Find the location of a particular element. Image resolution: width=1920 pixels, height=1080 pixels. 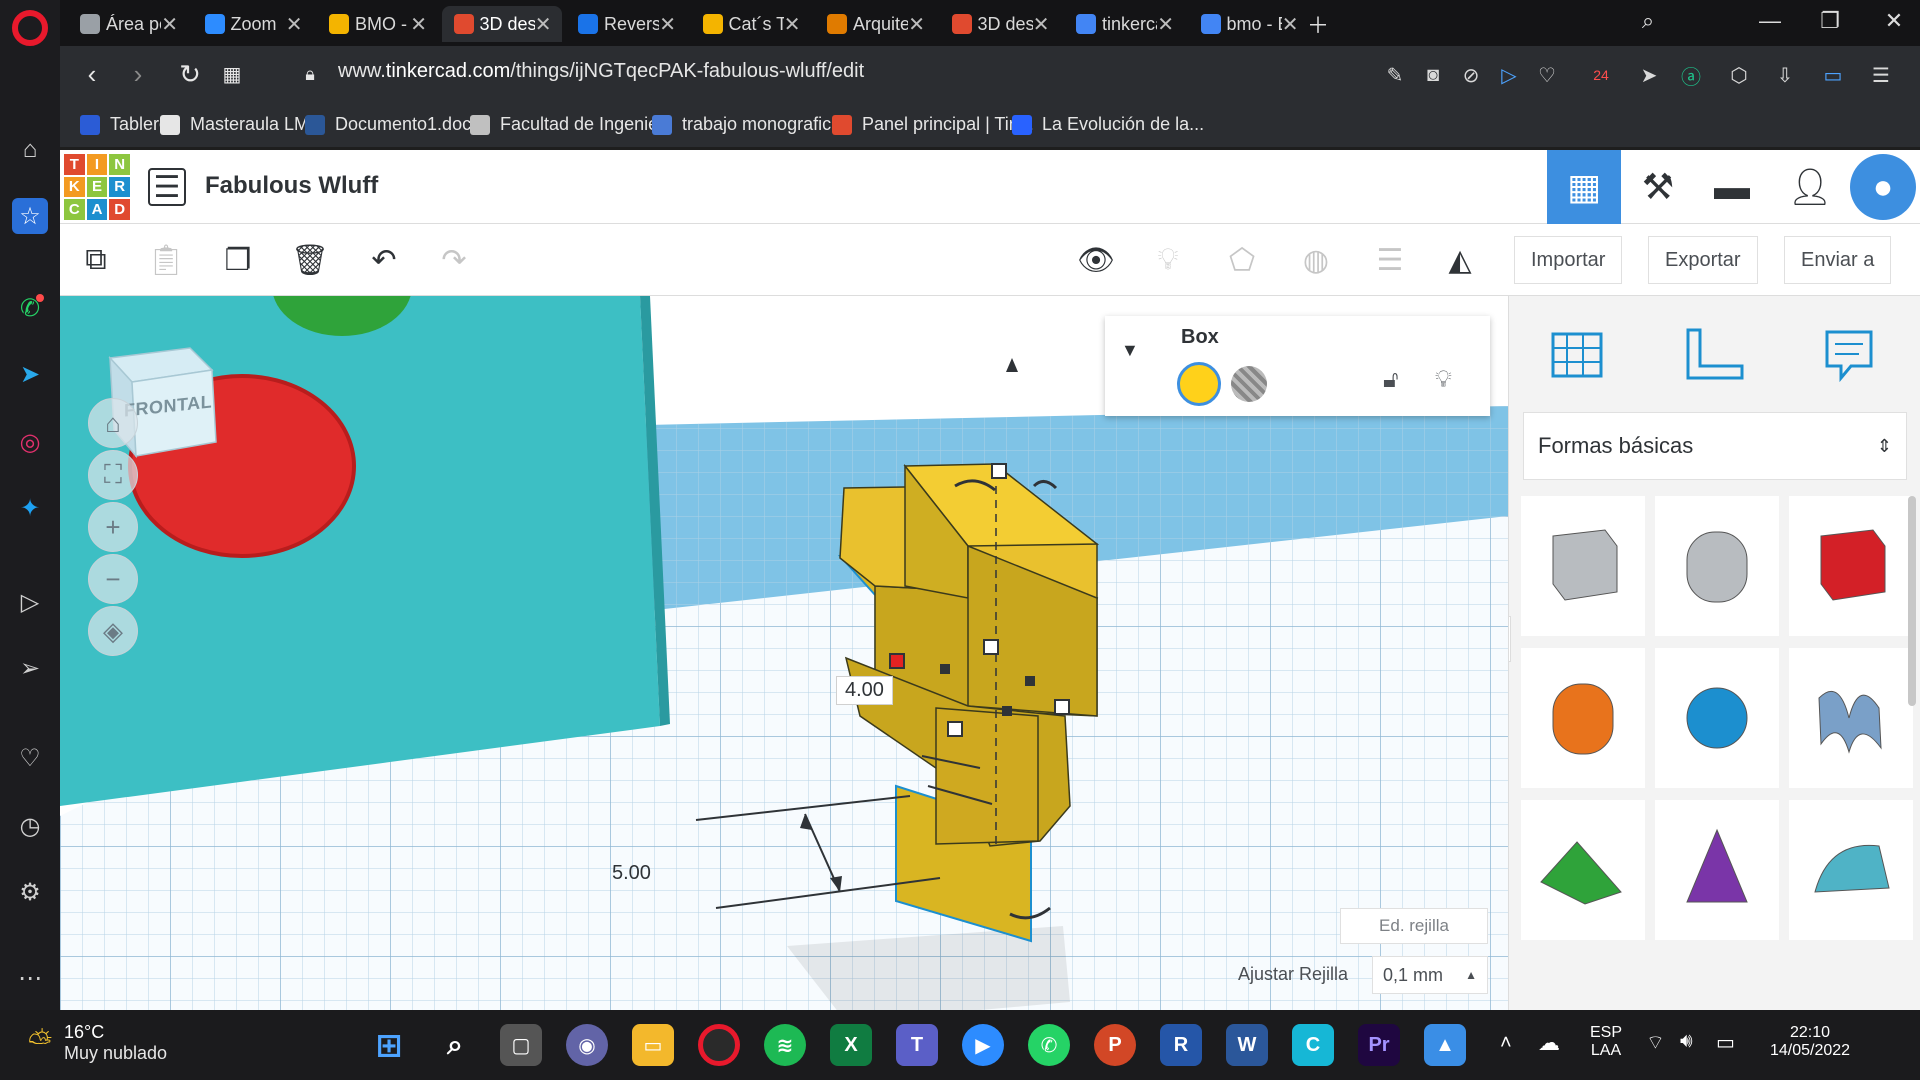

premiere-icon: Pr is located at coordinates (1379, 1045).